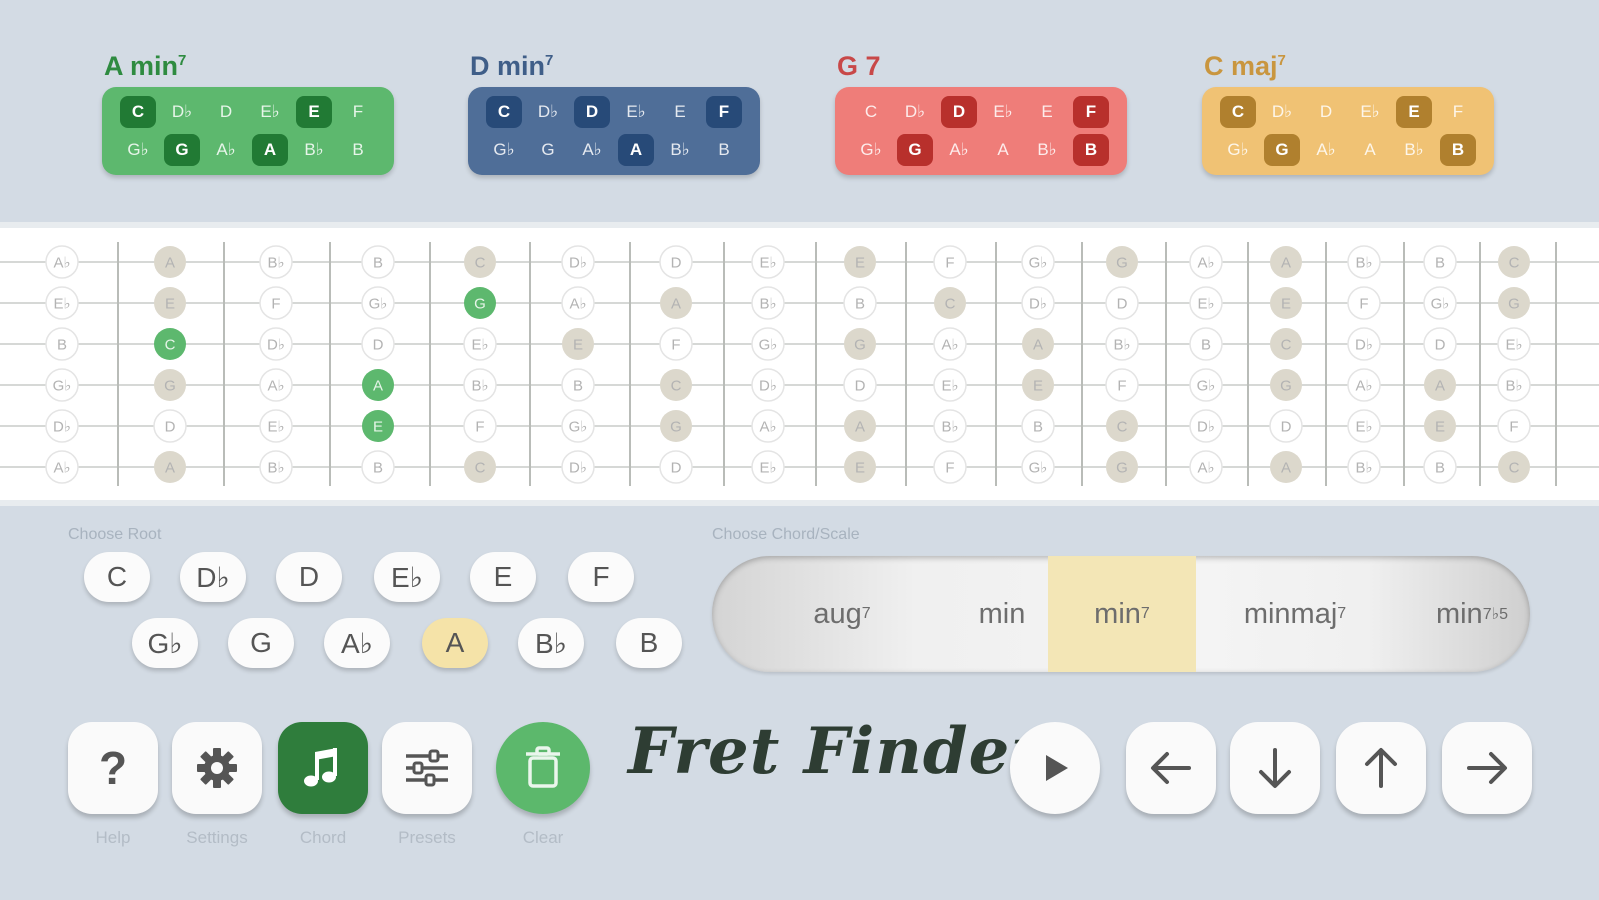 This screenshot has height=900, width=1599. Describe the element at coordinates (1348, 109) in the screenshot. I see `chord-card-c-maj7: C maj7 C D♭ D E♭ E F G♭ G A♭ A B♭ B` at that location.